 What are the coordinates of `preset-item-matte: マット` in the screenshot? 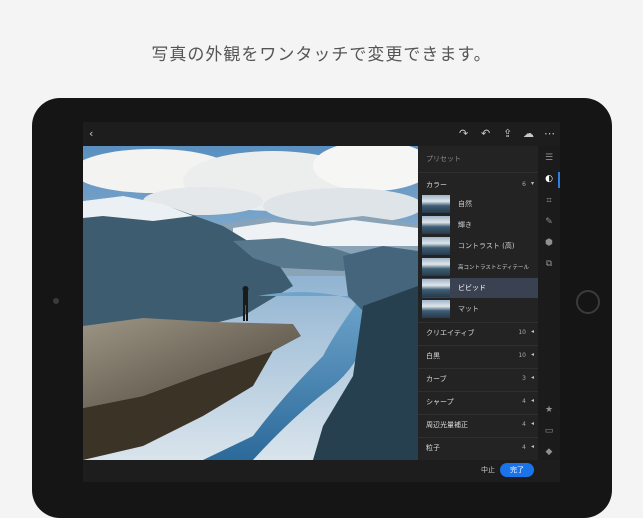 It's located at (480, 309).